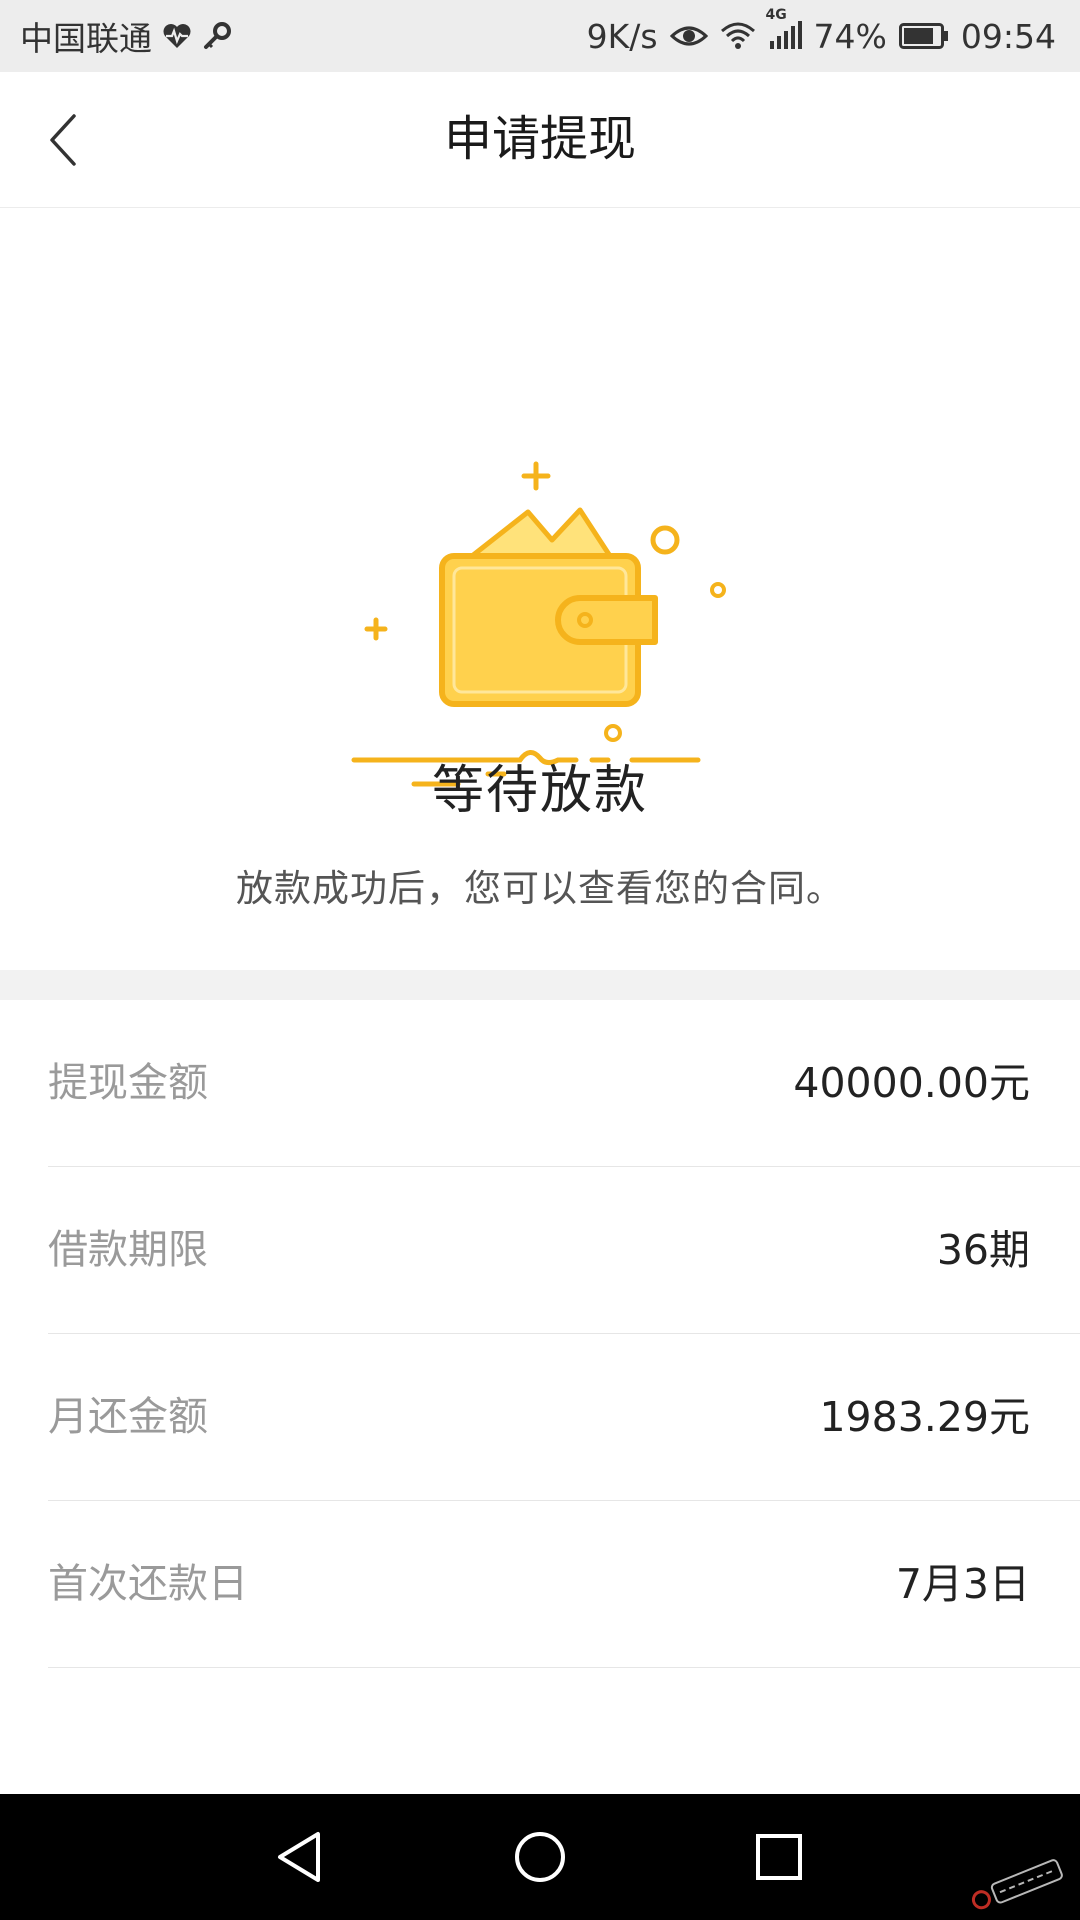 The width and height of the screenshot is (1080, 1920). Describe the element at coordinates (564, 1083) in the screenshot. I see `detail-row-amount: 提现金额 40000.00元` at that location.